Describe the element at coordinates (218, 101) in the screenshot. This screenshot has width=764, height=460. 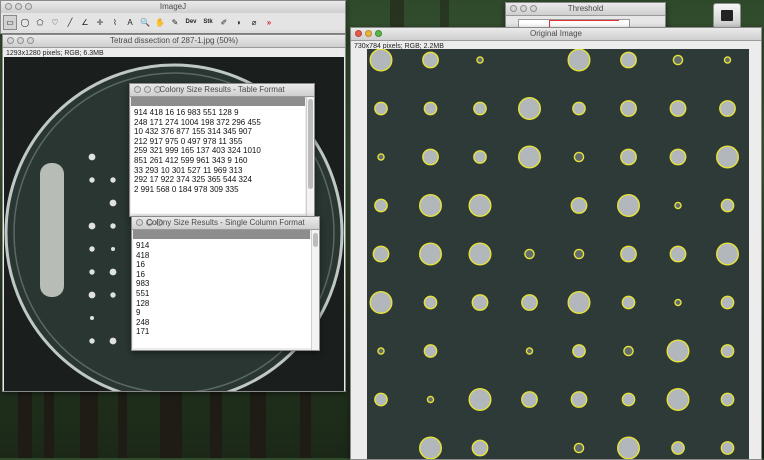
I see `table-header-bar` at that location.